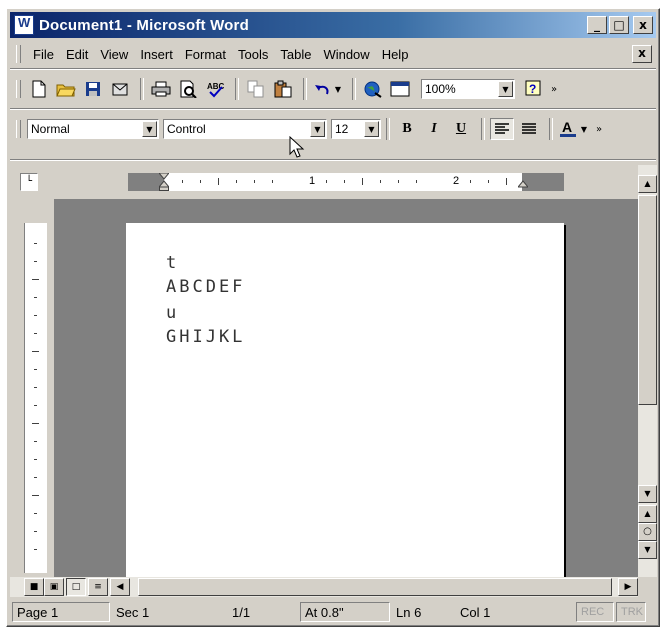 The width and height of the screenshot is (662, 629). Describe the element at coordinates (597, 25) in the screenshot. I see `minimize-button: _` at that location.